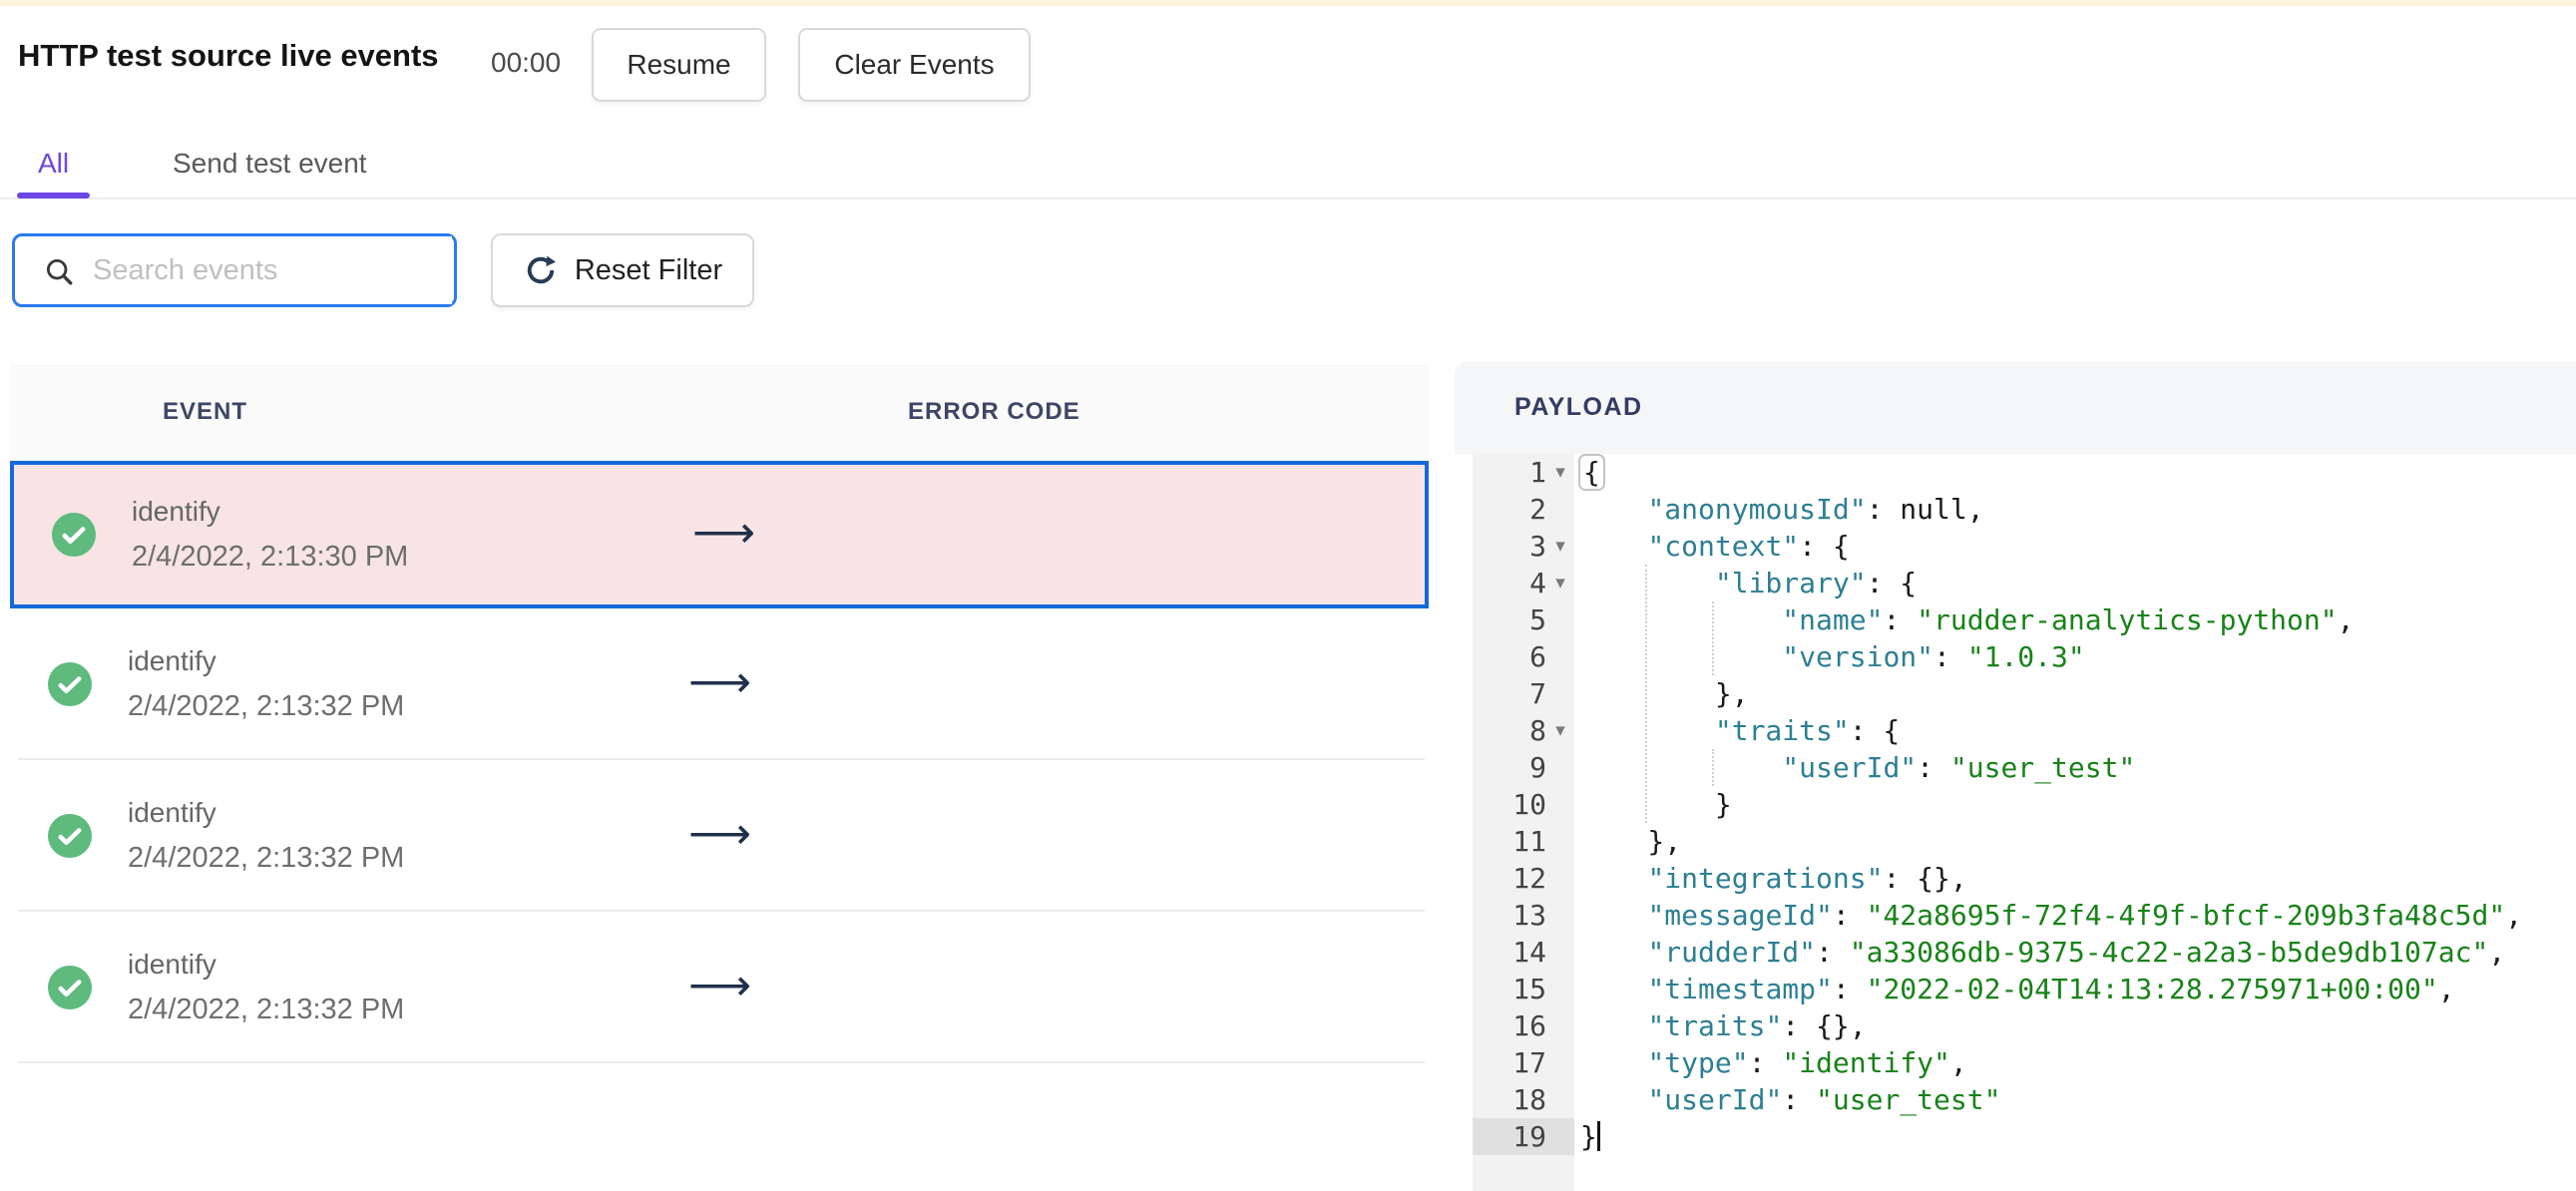 The image size is (2576, 1191). Describe the element at coordinates (1529, 1063) in the screenshot. I see `line-number: 17` at that location.